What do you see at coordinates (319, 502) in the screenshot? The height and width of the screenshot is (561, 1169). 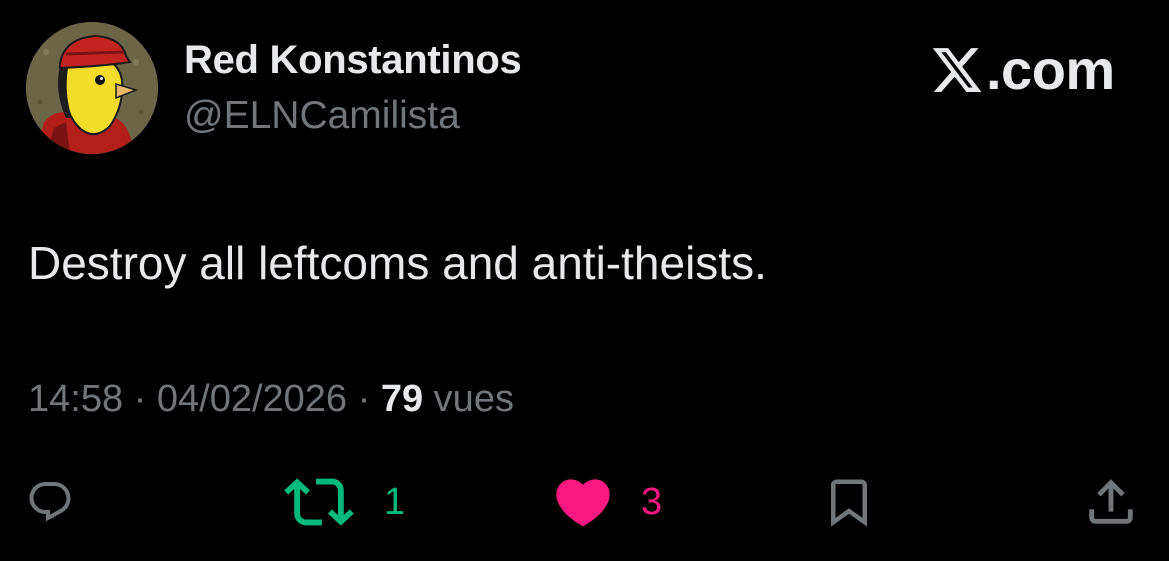 I see `retweet-icon` at bounding box center [319, 502].